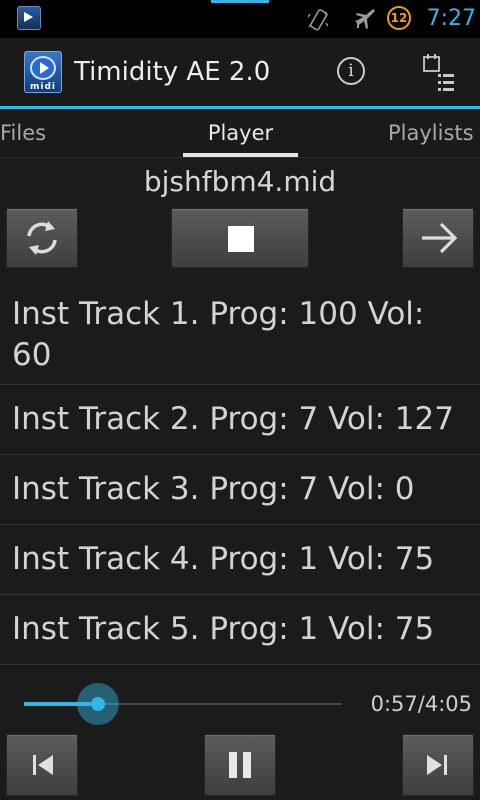 This screenshot has width=480, height=800. I want to click on status-bar-indicator, so click(240, 1).